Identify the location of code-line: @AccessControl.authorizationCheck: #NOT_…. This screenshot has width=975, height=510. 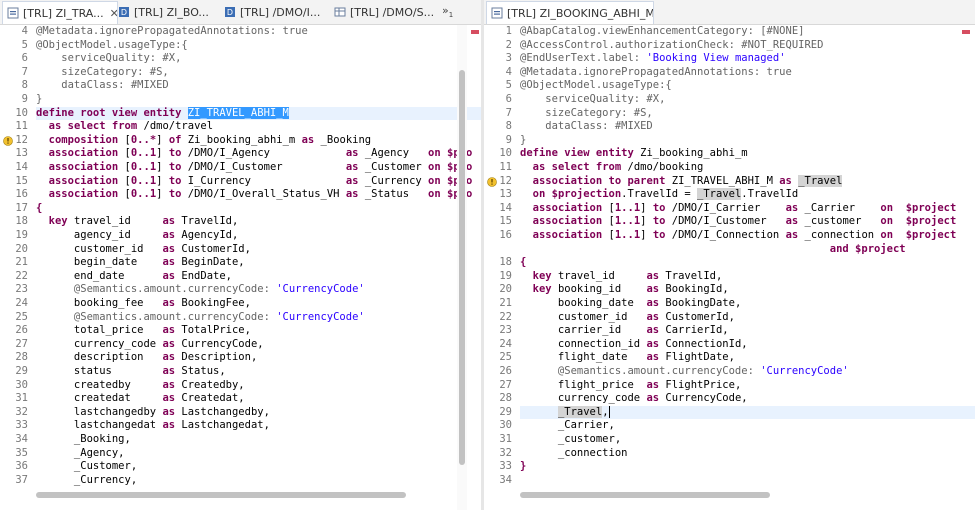
(671, 46).